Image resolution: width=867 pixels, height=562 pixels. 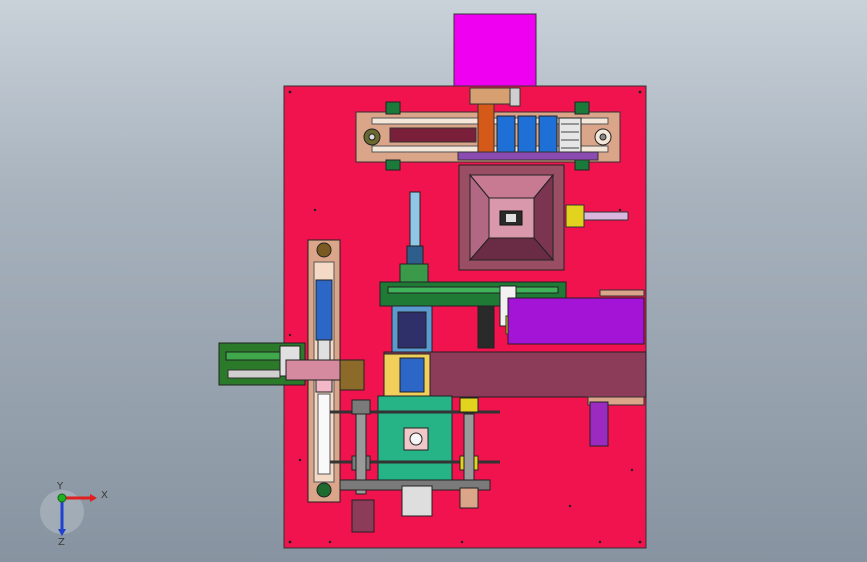 What do you see at coordinates (104, 495) in the screenshot?
I see `x-axis-label: X` at bounding box center [104, 495].